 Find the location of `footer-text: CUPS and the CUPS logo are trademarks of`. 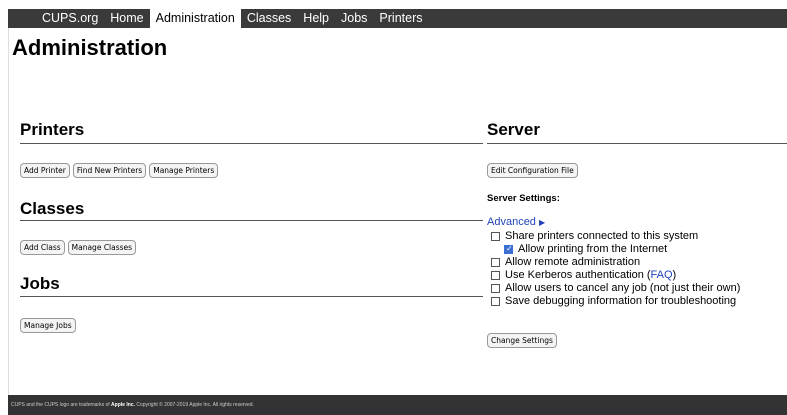

footer-text: CUPS and the CUPS logo are trademarks of is located at coordinates (61, 405).